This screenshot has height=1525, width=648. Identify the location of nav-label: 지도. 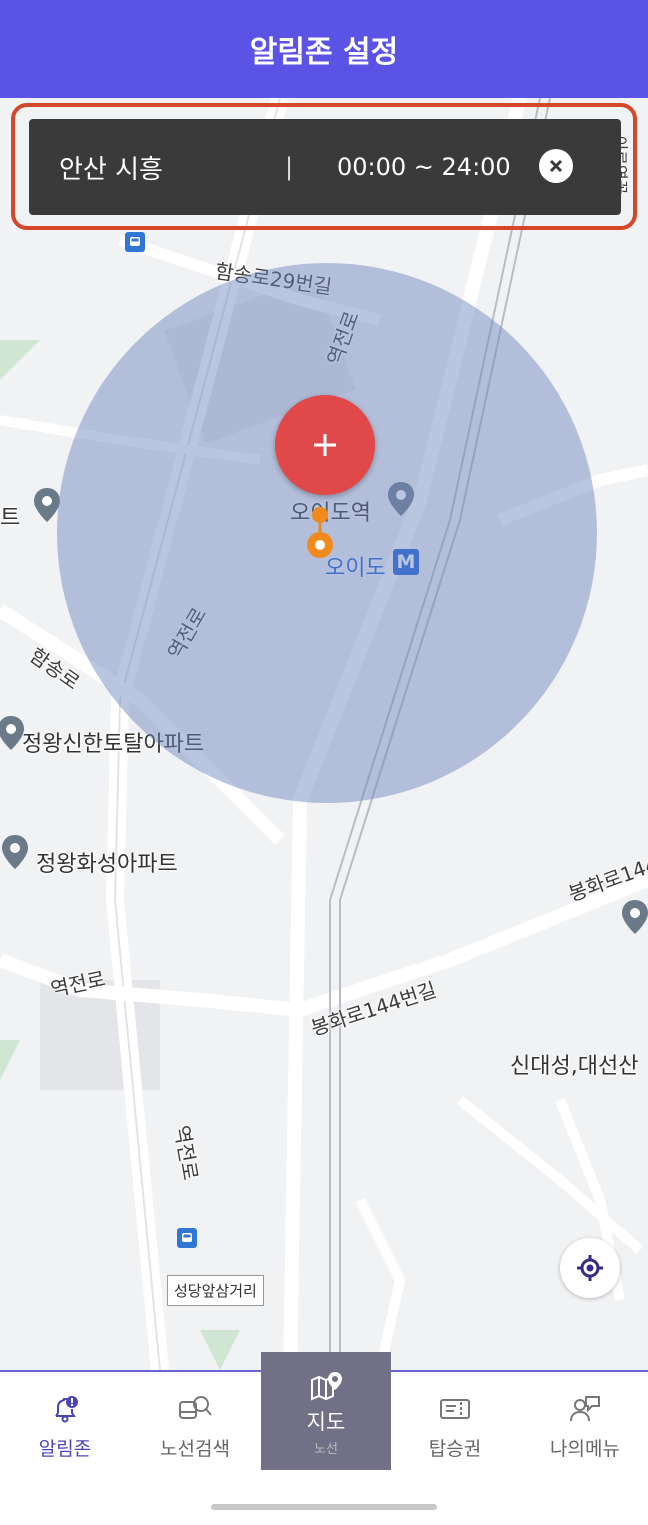
(326, 1422).